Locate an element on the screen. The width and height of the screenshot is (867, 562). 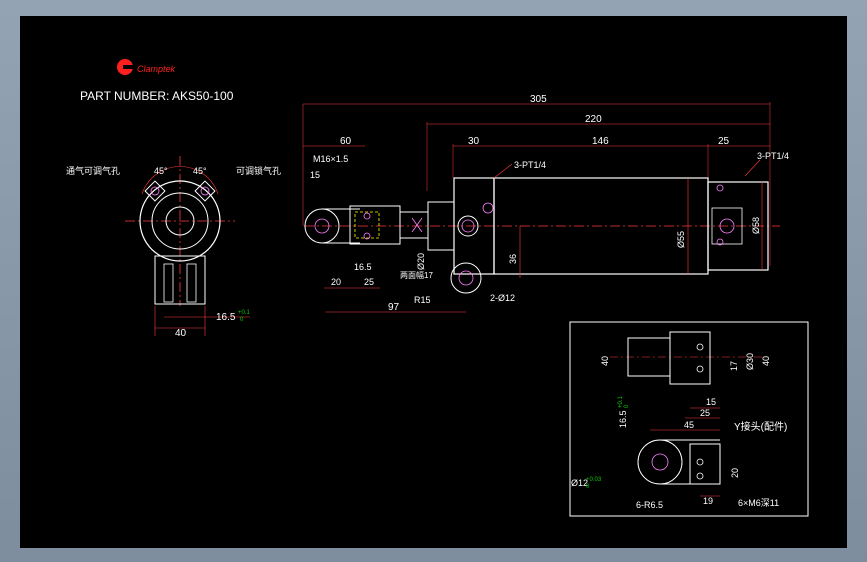
brand-logo: Clamptek is located at coordinates (146, 67).